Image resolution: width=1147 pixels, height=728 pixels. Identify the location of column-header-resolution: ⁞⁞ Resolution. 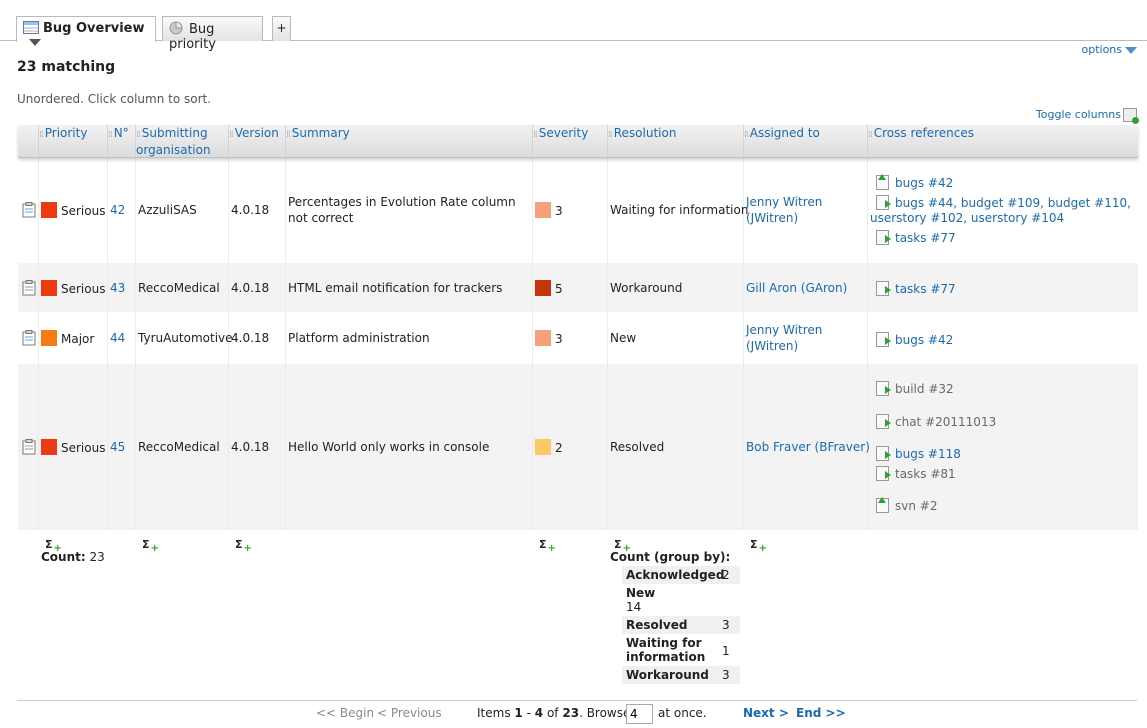
(675, 141).